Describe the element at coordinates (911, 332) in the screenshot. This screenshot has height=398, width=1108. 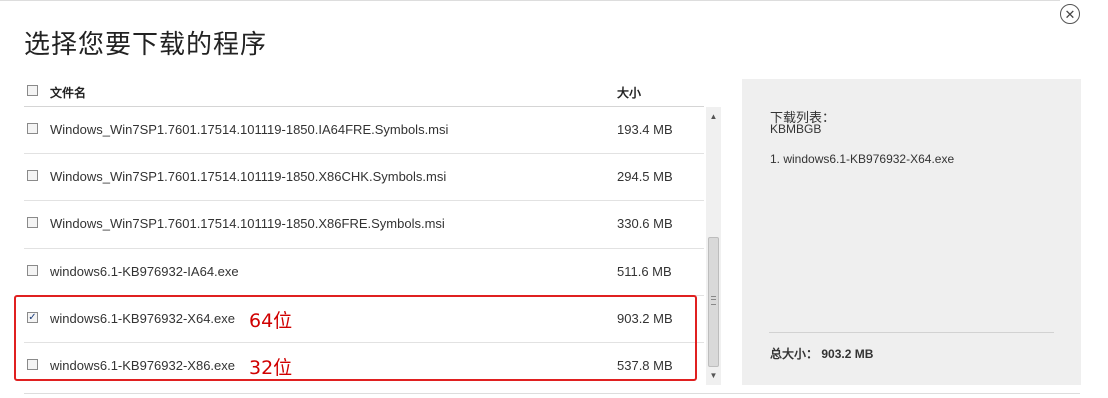
I see `panel-divider` at that location.